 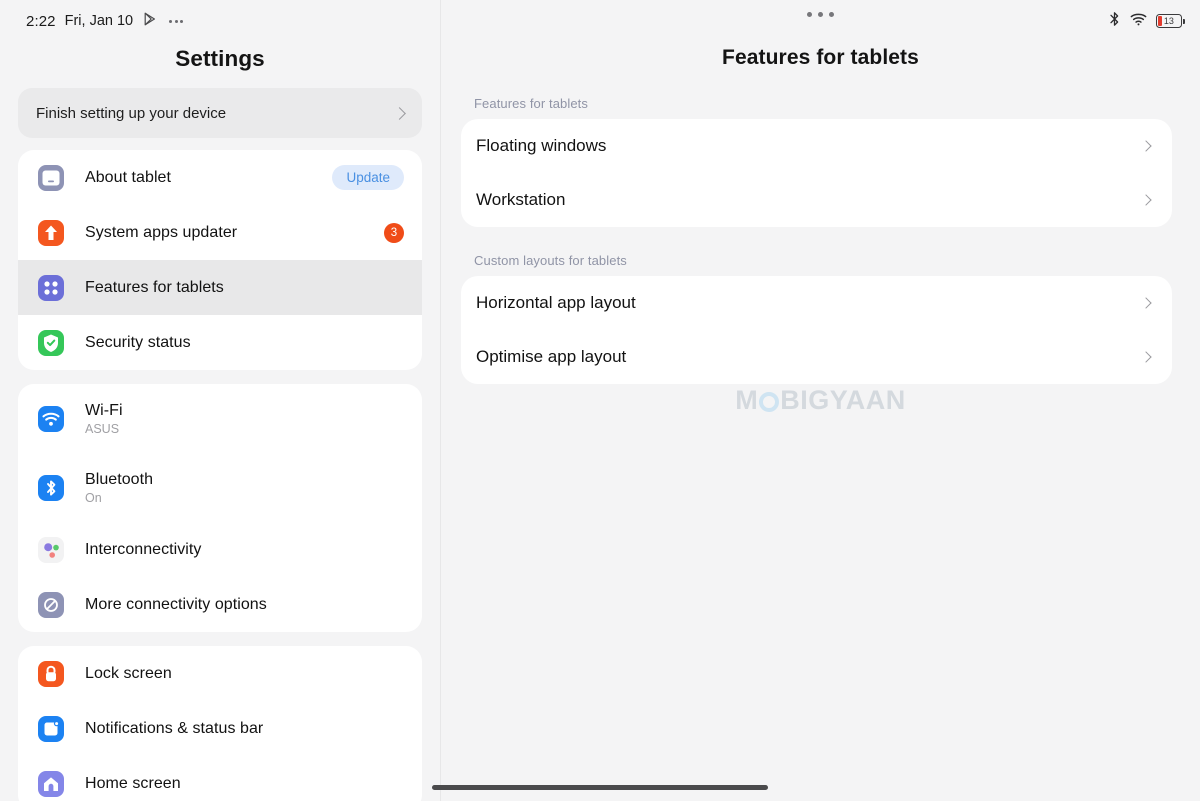 What do you see at coordinates (150, 21) in the screenshot?
I see `play-store-icon` at bounding box center [150, 21].